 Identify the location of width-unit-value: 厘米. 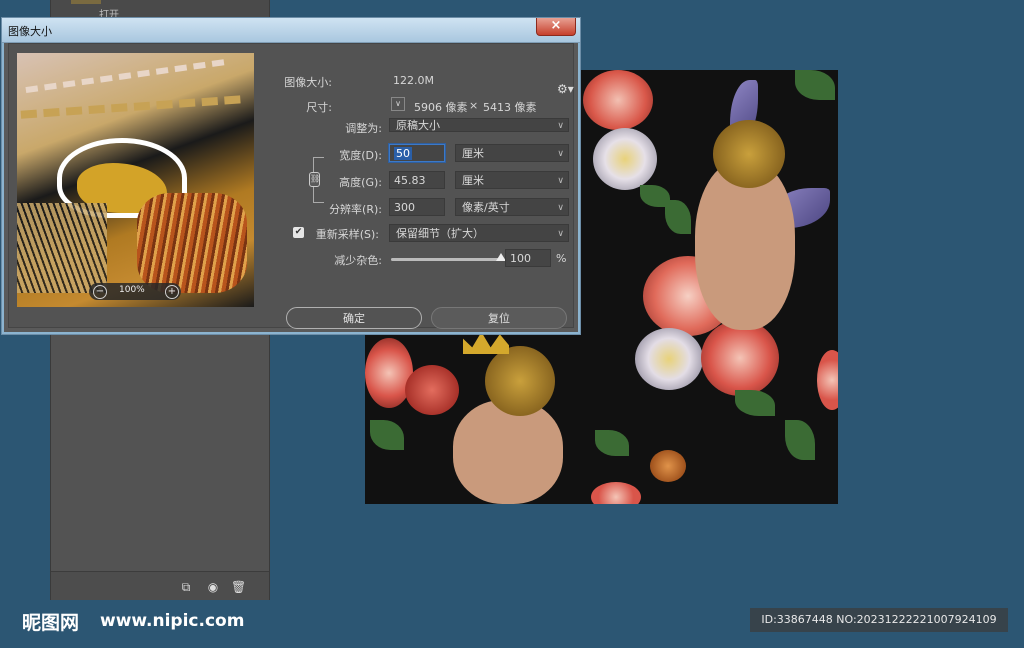
(473, 153).